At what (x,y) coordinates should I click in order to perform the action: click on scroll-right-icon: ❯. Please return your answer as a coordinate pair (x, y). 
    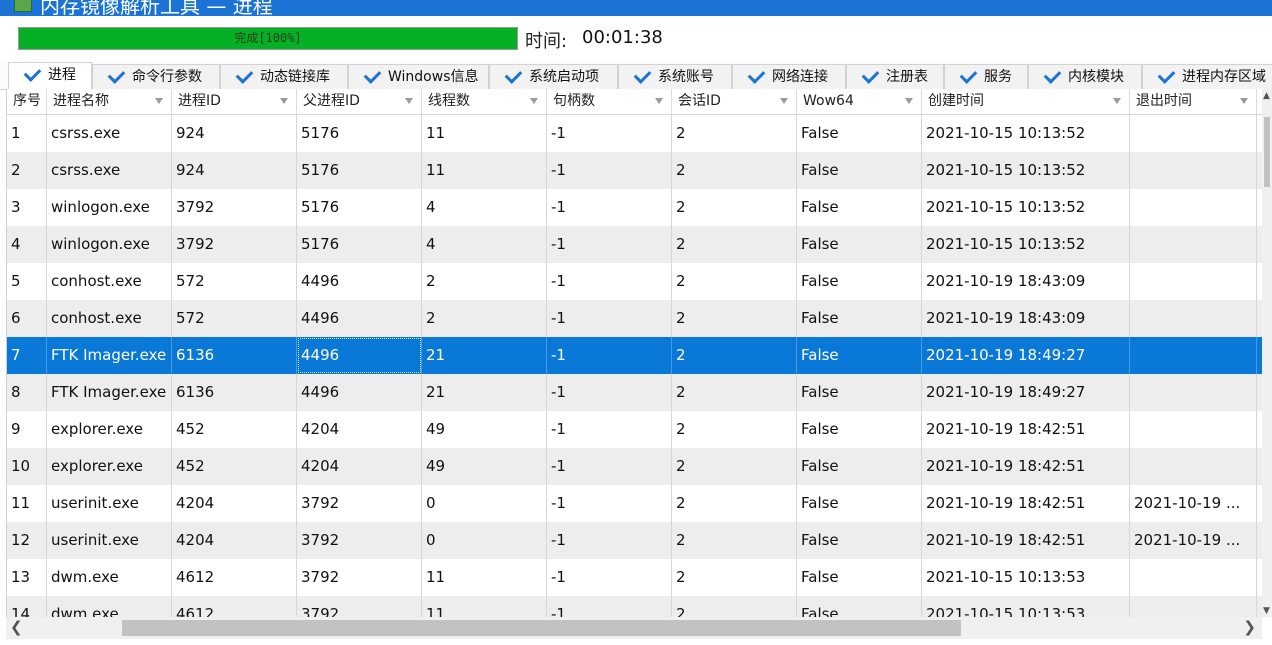
    Looking at the image, I should click on (1249, 627).